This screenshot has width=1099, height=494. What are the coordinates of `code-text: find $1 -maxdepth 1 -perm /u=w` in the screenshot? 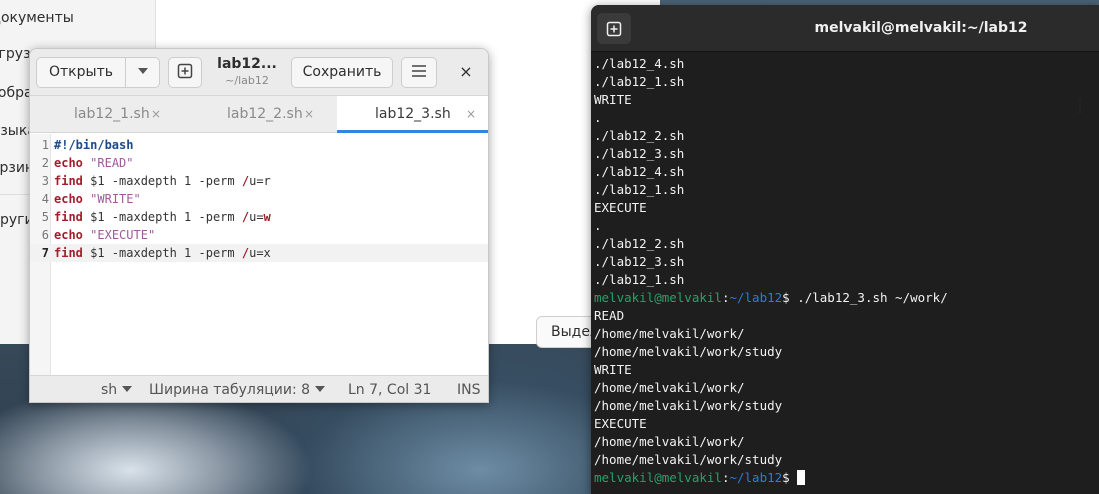 It's located at (162, 217).